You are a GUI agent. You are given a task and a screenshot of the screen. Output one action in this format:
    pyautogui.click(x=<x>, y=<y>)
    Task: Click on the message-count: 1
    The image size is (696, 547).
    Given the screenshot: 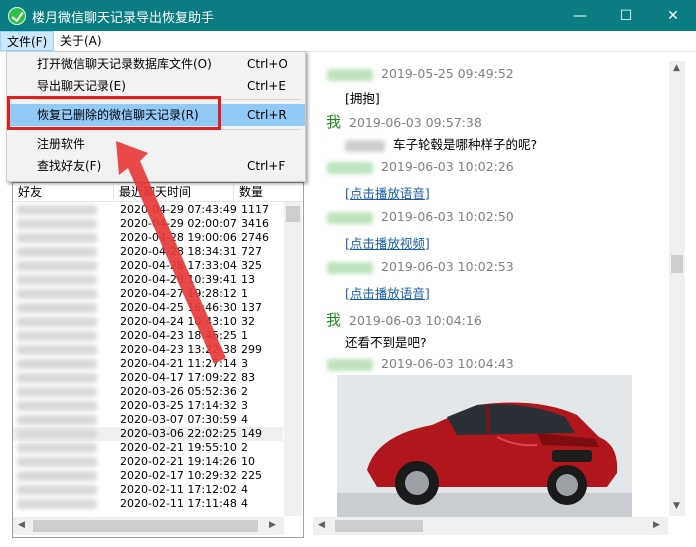 What is the action you would take?
    pyautogui.click(x=244, y=335)
    